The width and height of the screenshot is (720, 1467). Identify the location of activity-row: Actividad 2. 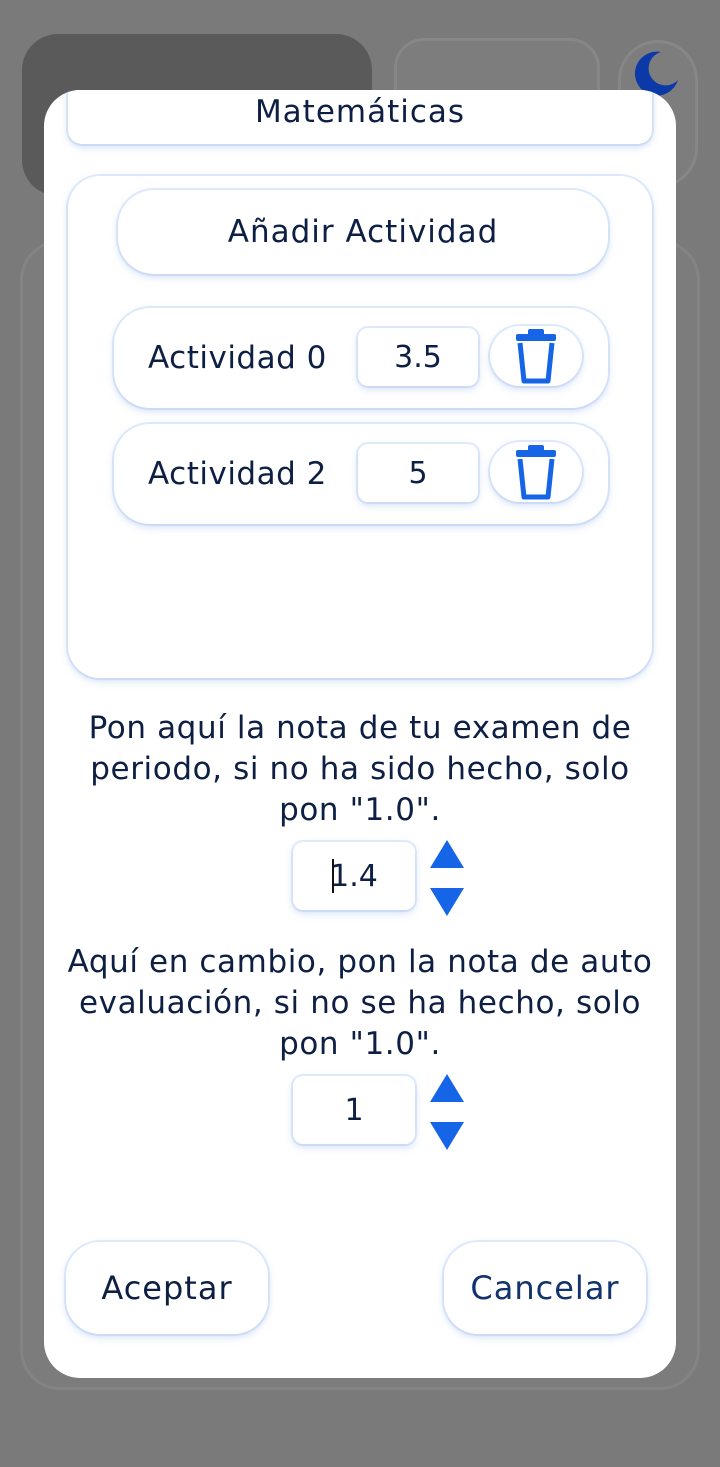
(361, 474).